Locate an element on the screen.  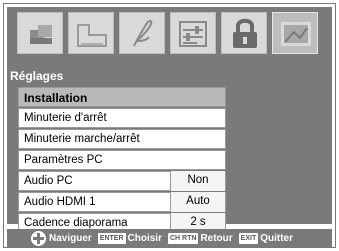
return-label: Retour is located at coordinates (216, 238).